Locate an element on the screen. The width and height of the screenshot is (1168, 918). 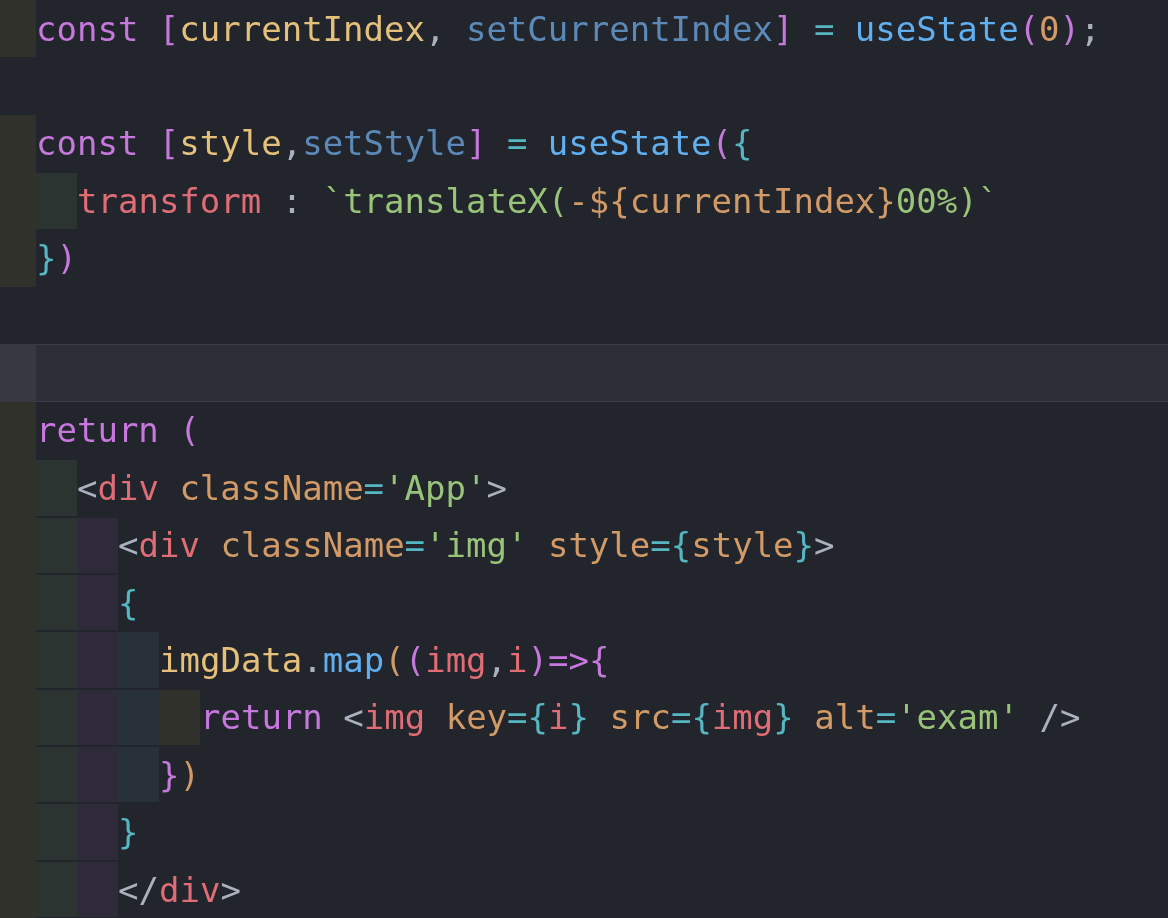
code-line: transform : `translateX(-${currentIndex}00%)` is located at coordinates (538, 201).